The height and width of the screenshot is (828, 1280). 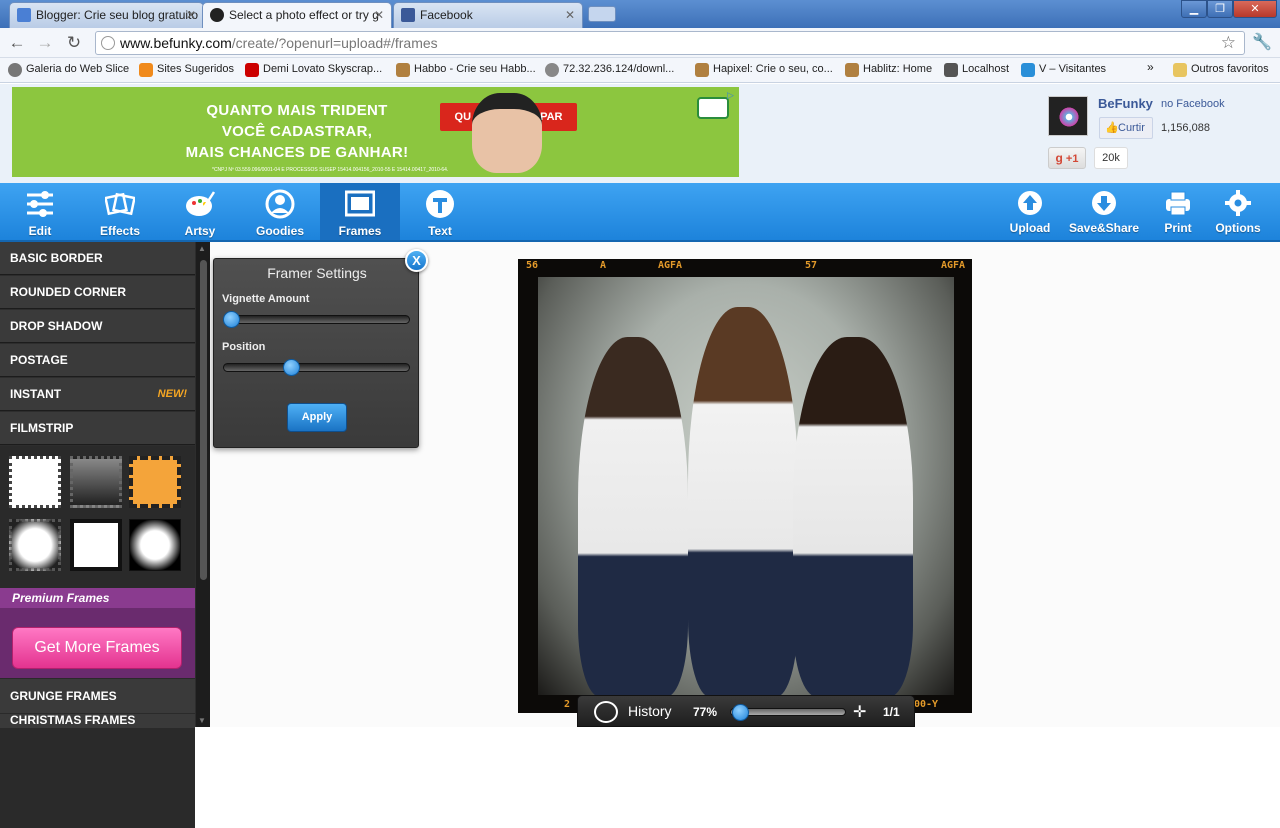 I want to click on tool-text: Text, so click(x=440, y=211).